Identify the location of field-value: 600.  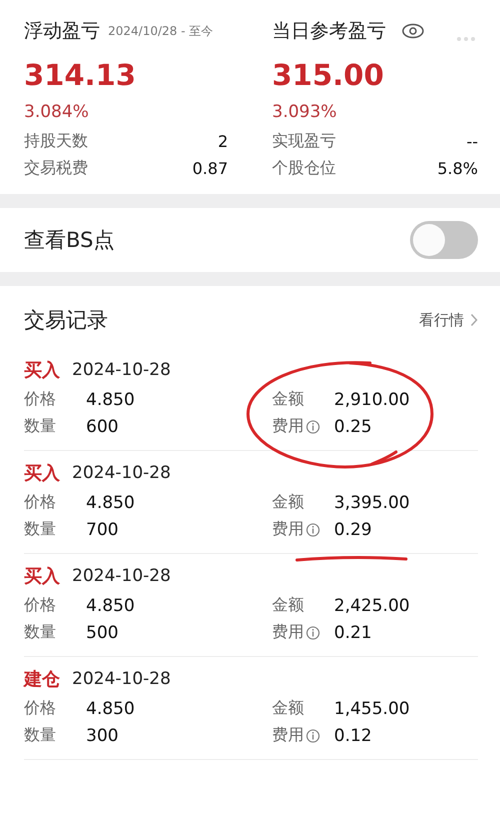
(102, 426).